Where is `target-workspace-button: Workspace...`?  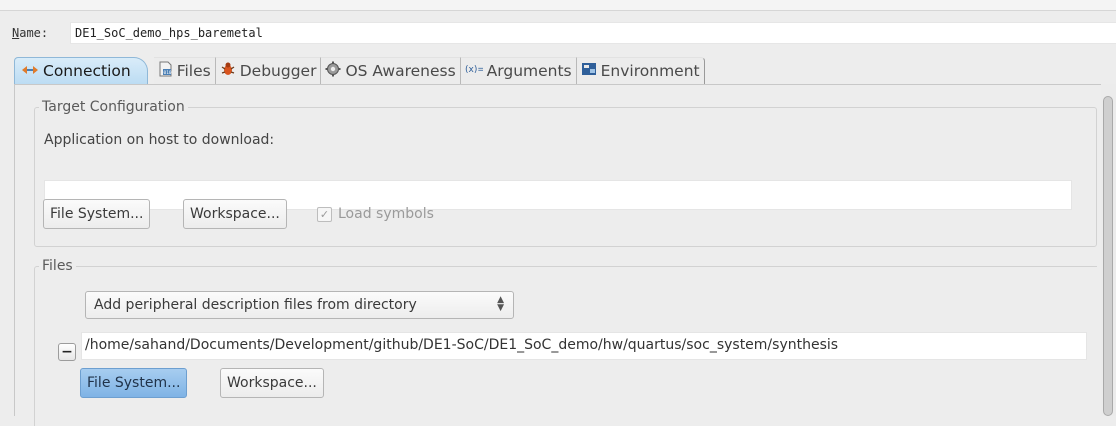 target-workspace-button: Workspace... is located at coordinates (235, 214).